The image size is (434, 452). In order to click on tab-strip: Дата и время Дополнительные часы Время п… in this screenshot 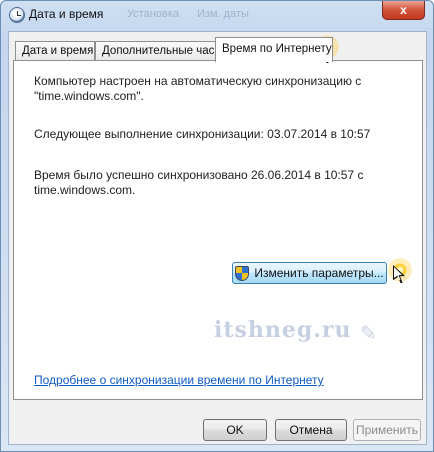, I will do `click(218, 49)`.